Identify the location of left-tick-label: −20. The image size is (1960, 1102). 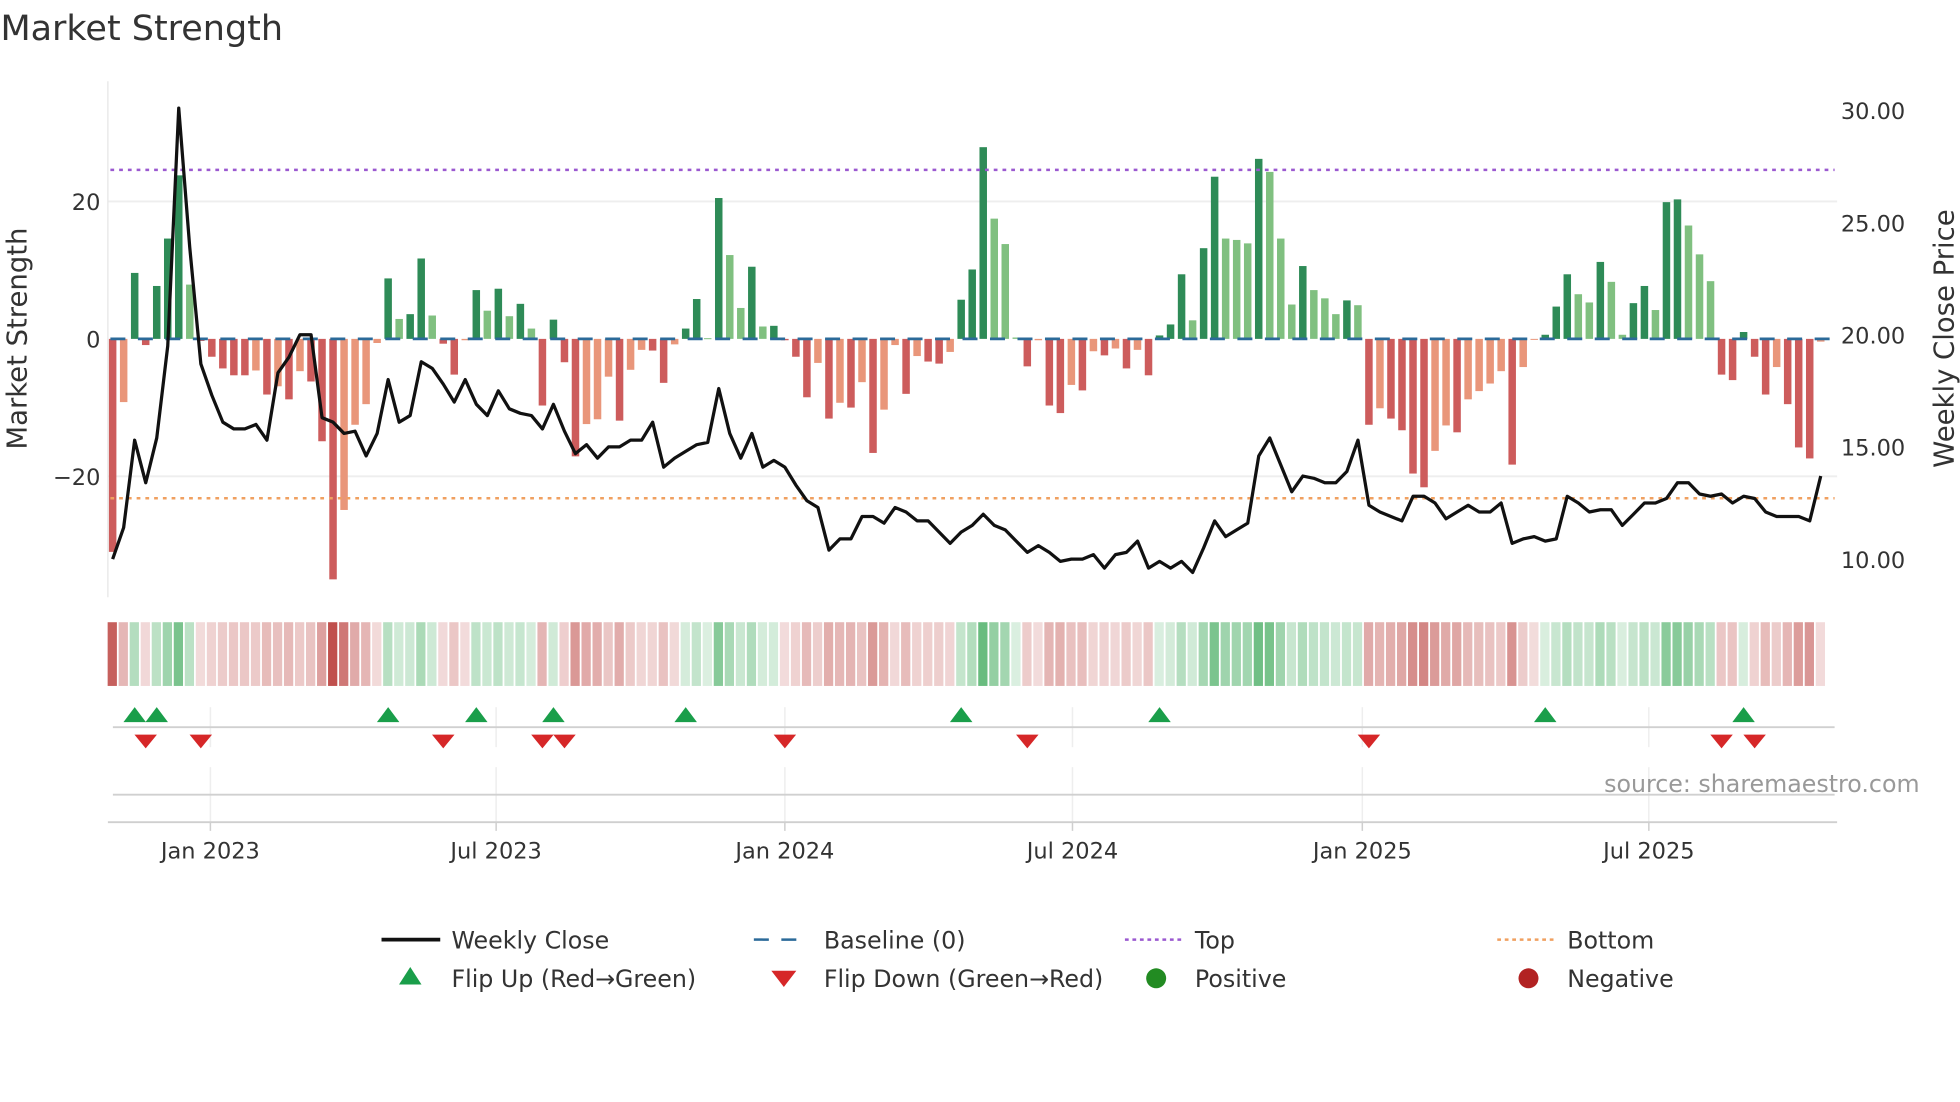
(76, 478).